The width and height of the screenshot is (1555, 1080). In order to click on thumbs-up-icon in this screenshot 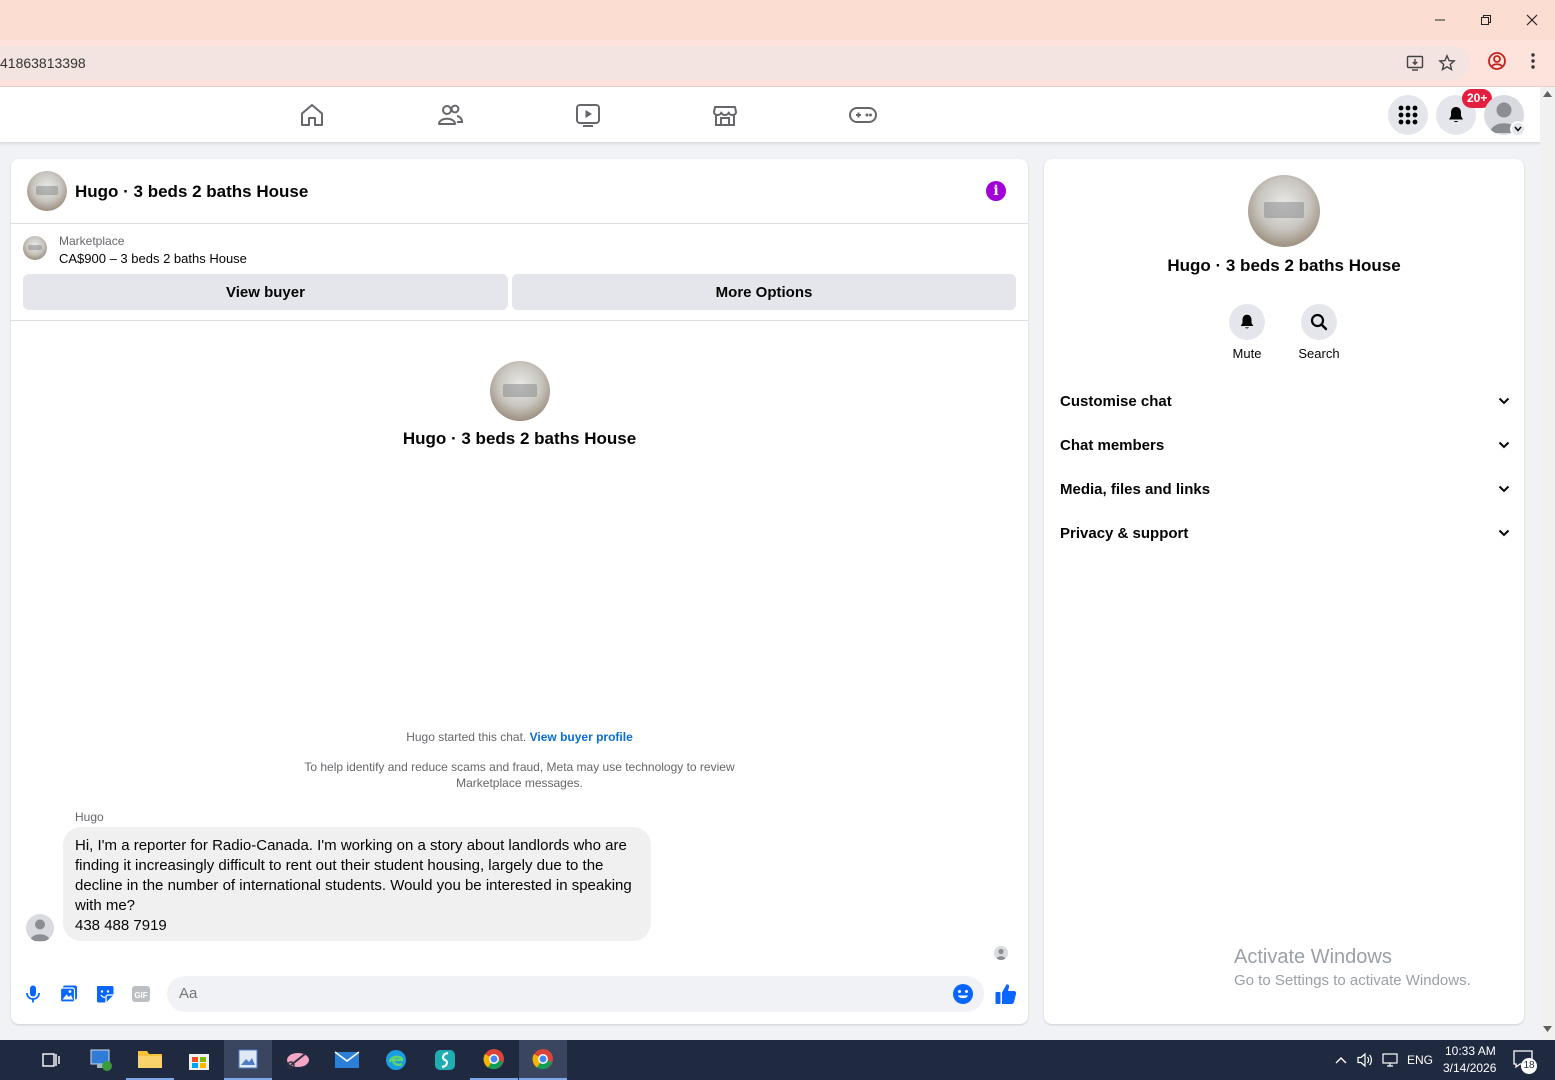, I will do `click(1006, 994)`.